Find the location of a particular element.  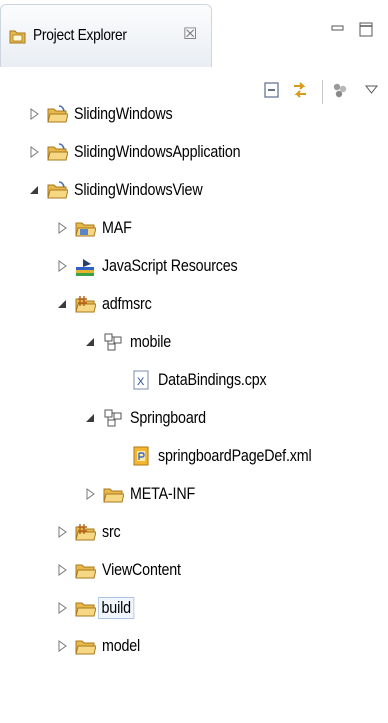

focus-on-active-task-icon is located at coordinates (340, 90).